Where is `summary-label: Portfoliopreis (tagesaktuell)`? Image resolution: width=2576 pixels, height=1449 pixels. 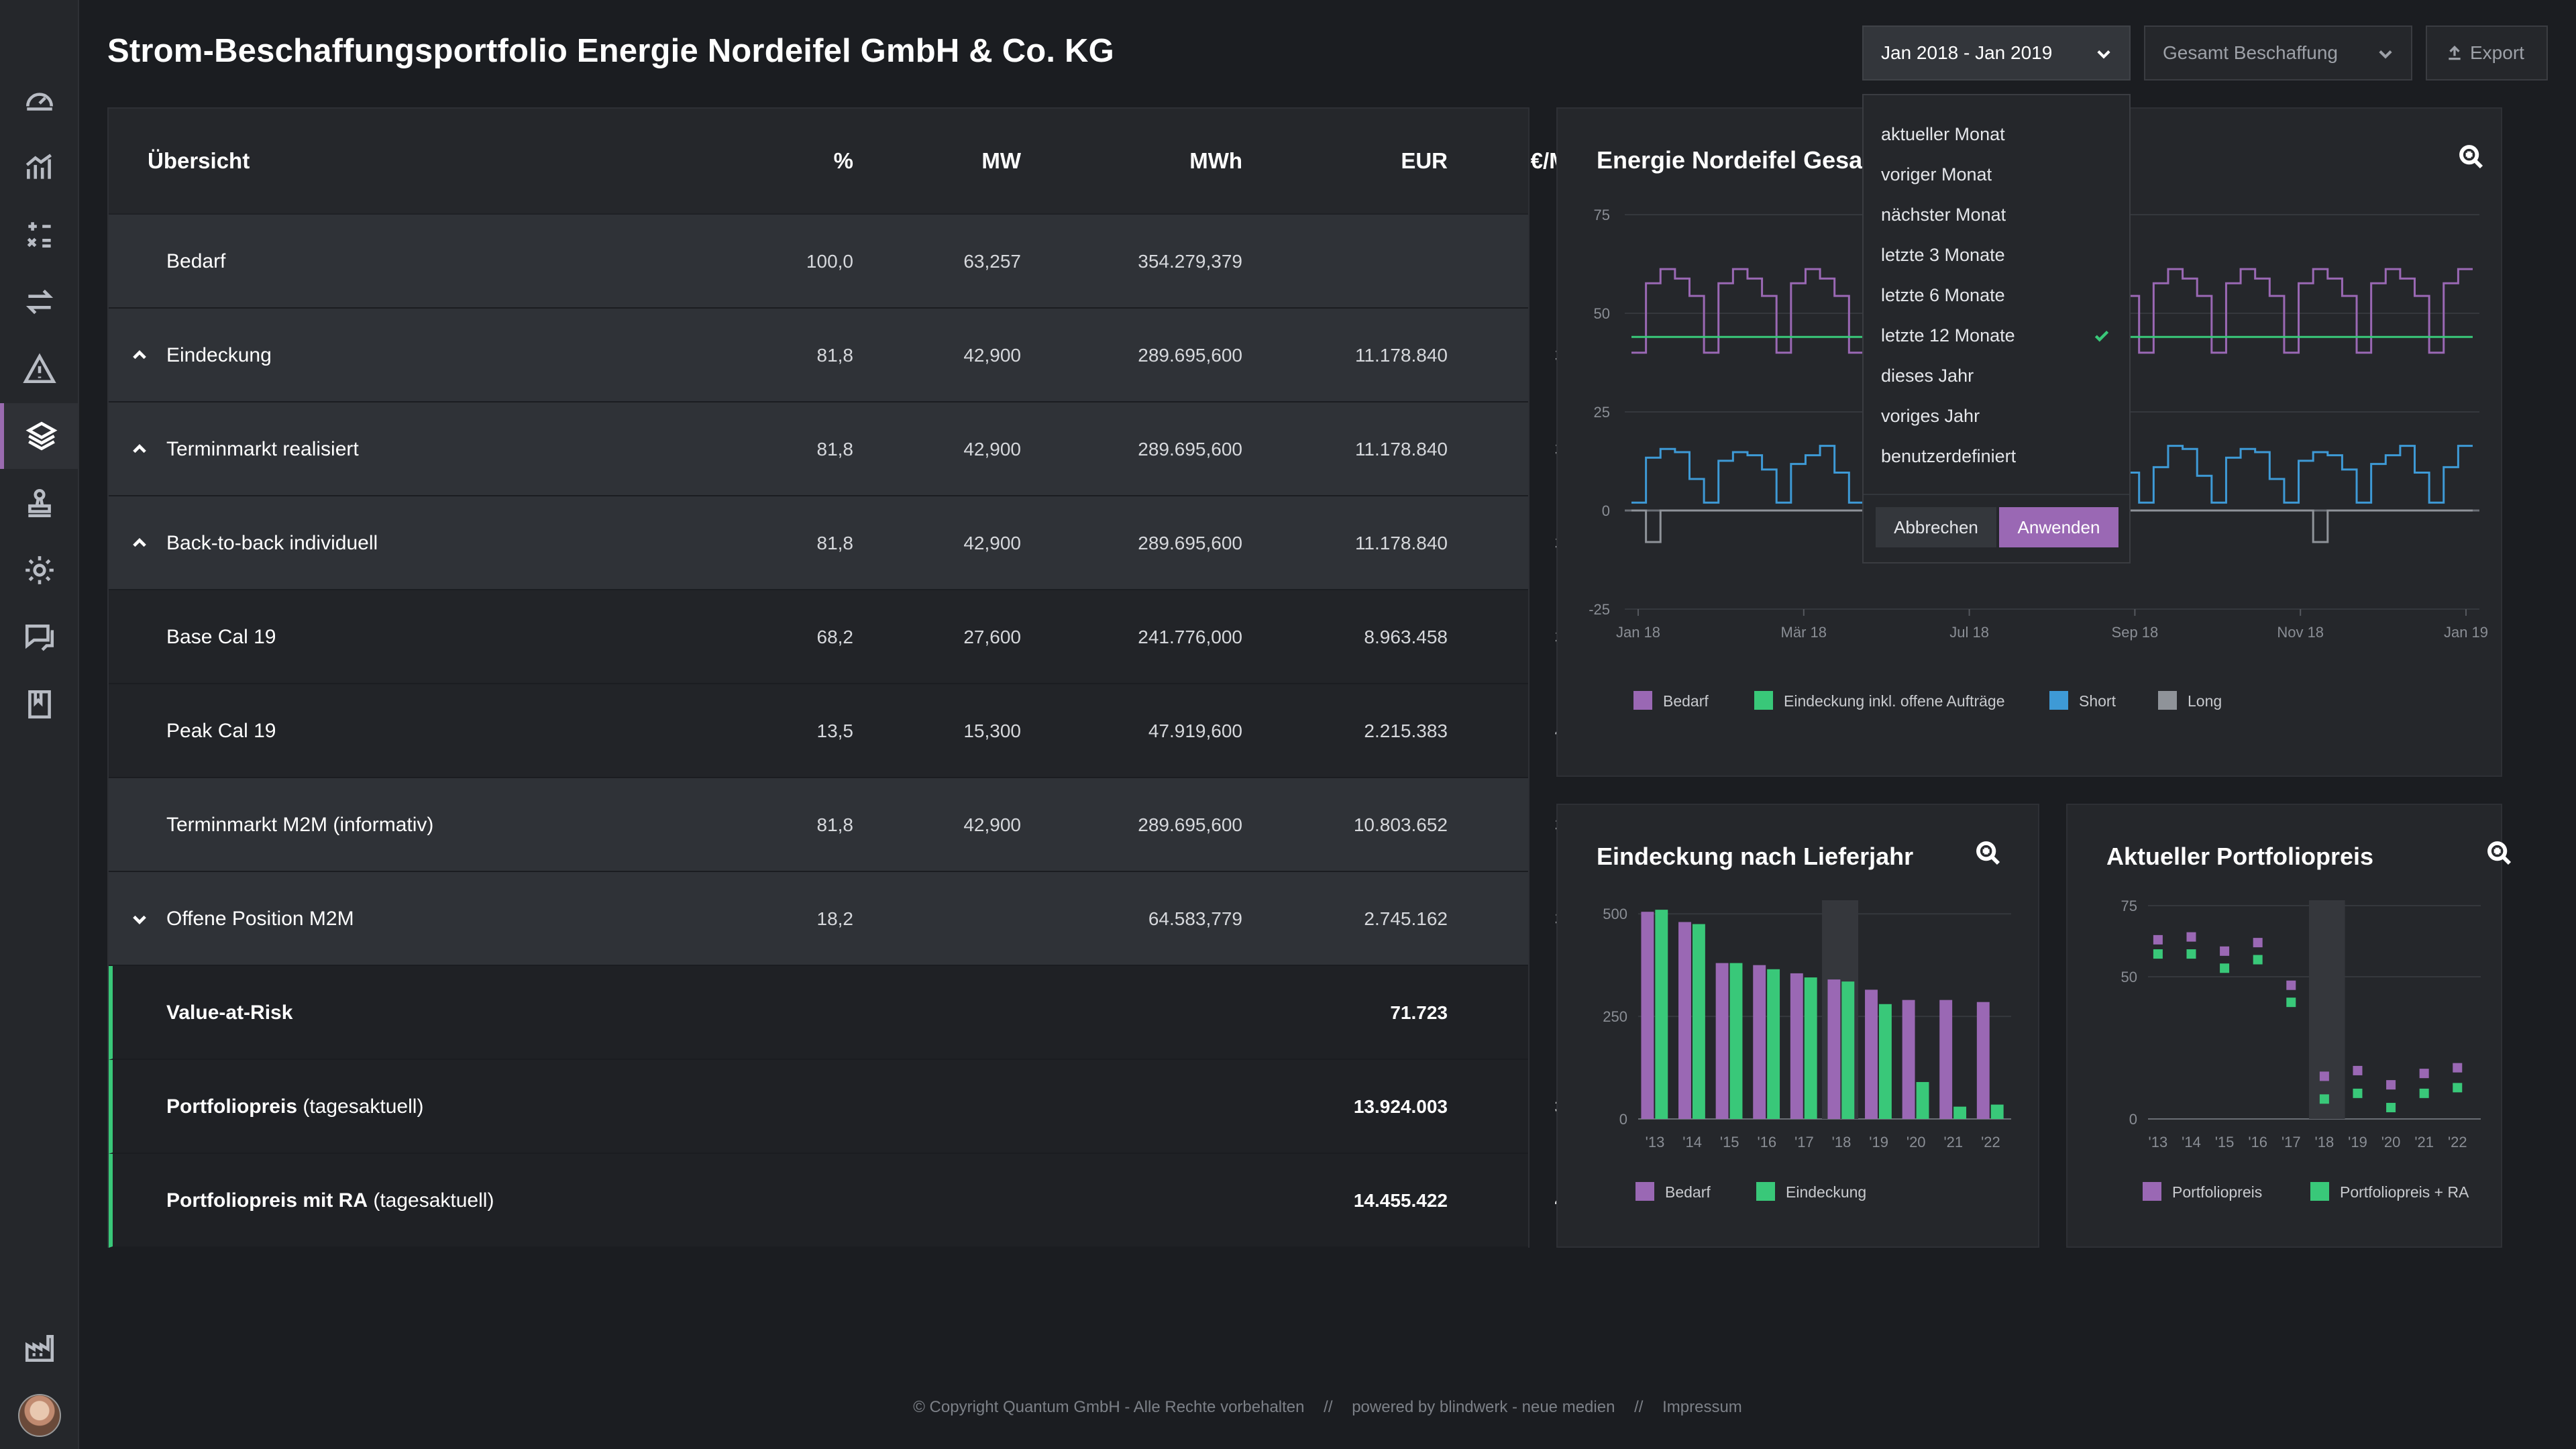 summary-label: Portfoliopreis (tagesaktuell) is located at coordinates (294, 1107).